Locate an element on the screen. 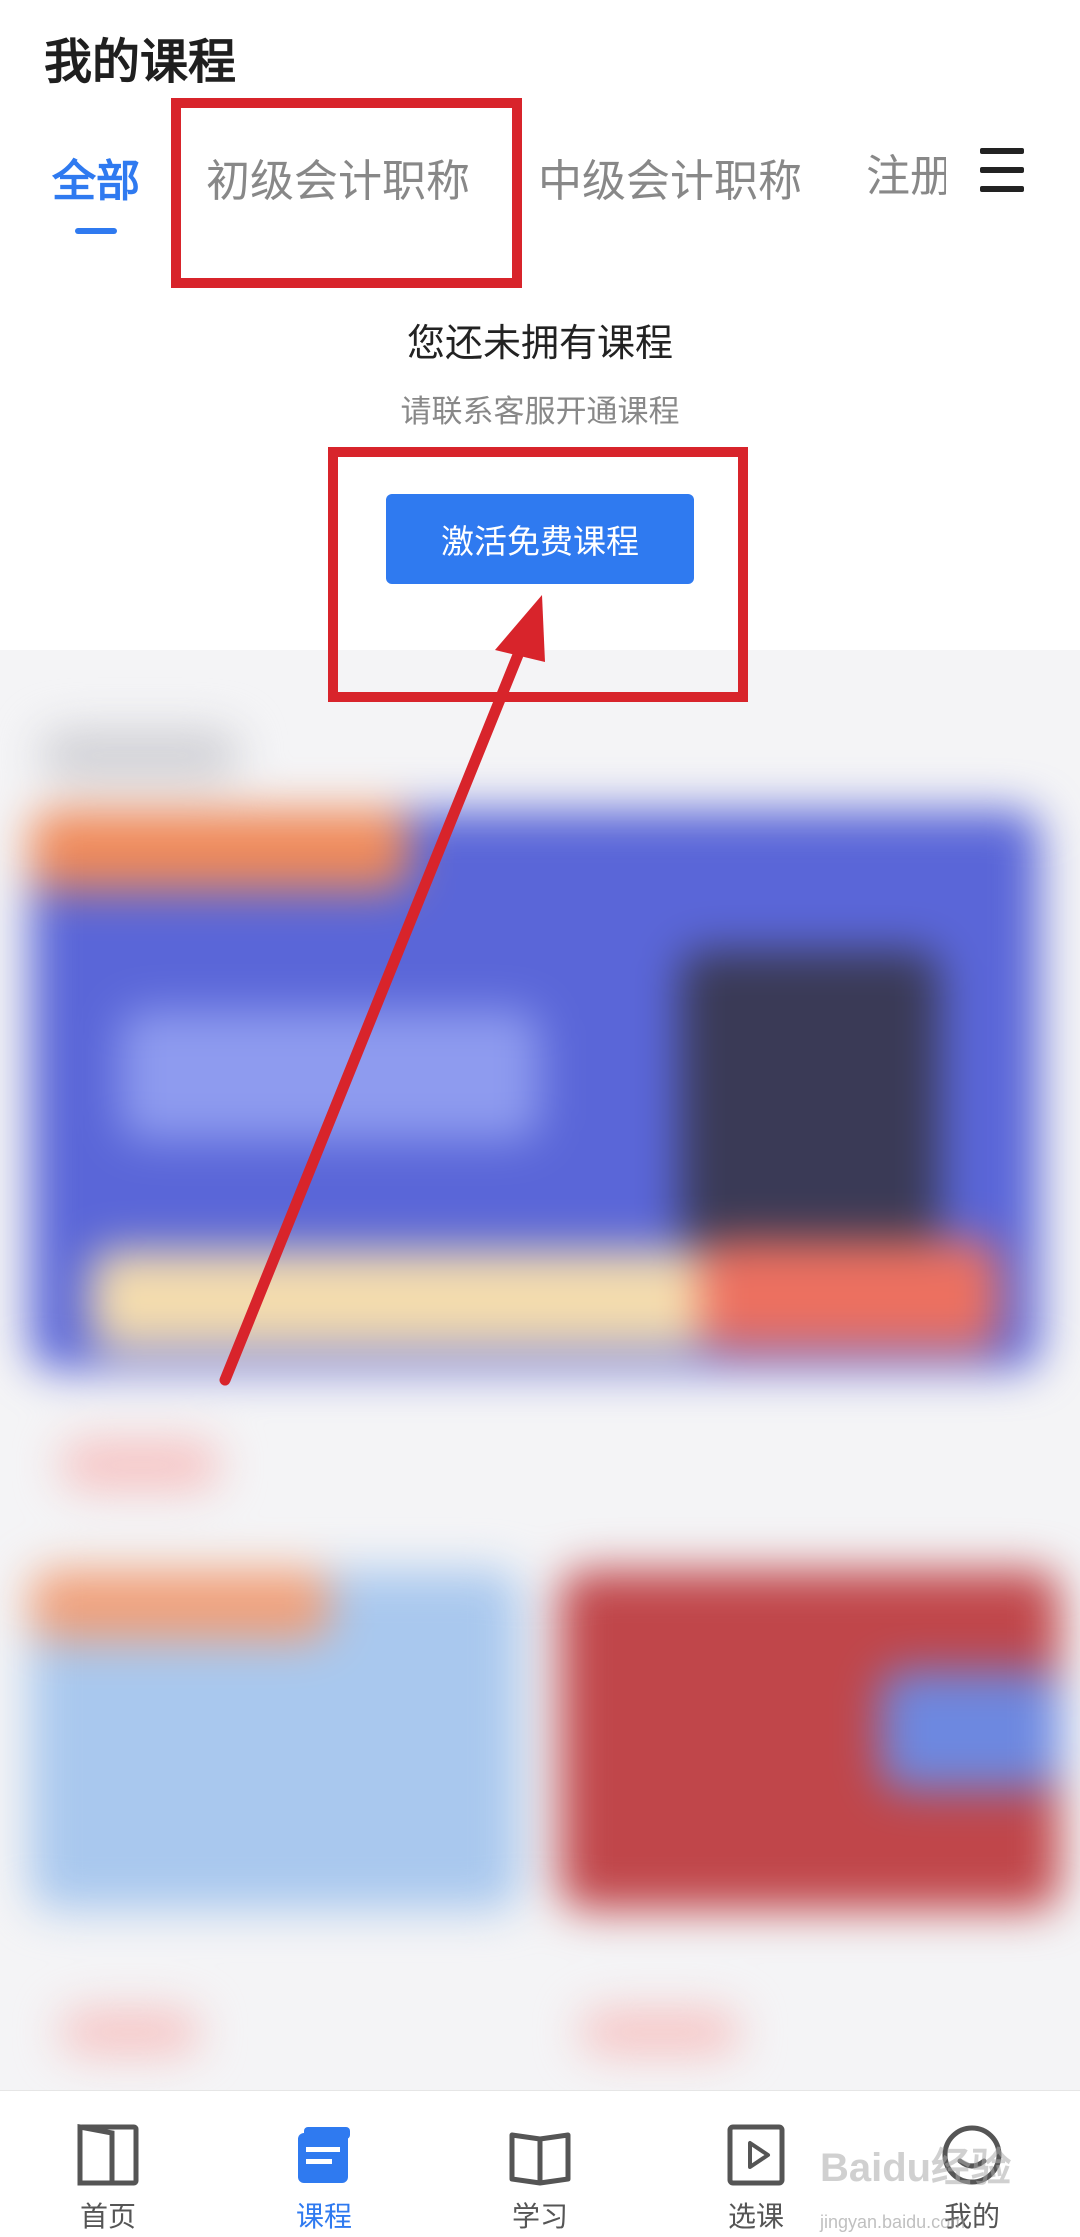 The height and width of the screenshot is (2237, 1080). tab-clip: 注册 is located at coordinates (906, 175).